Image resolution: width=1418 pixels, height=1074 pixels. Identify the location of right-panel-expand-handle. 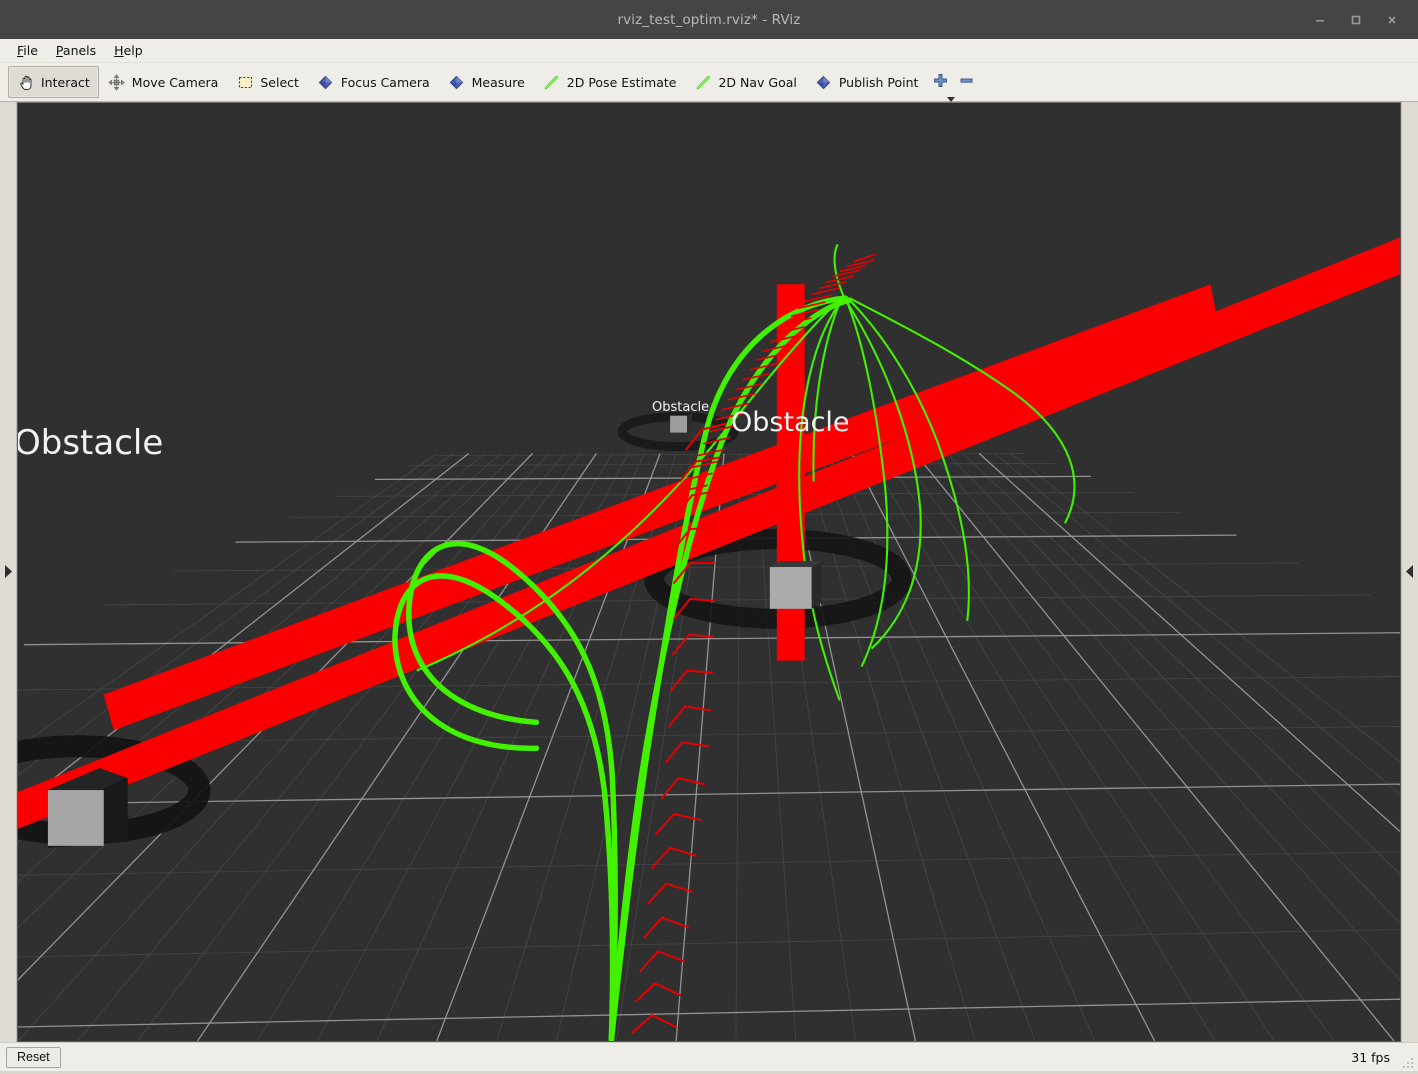
(1409, 572).